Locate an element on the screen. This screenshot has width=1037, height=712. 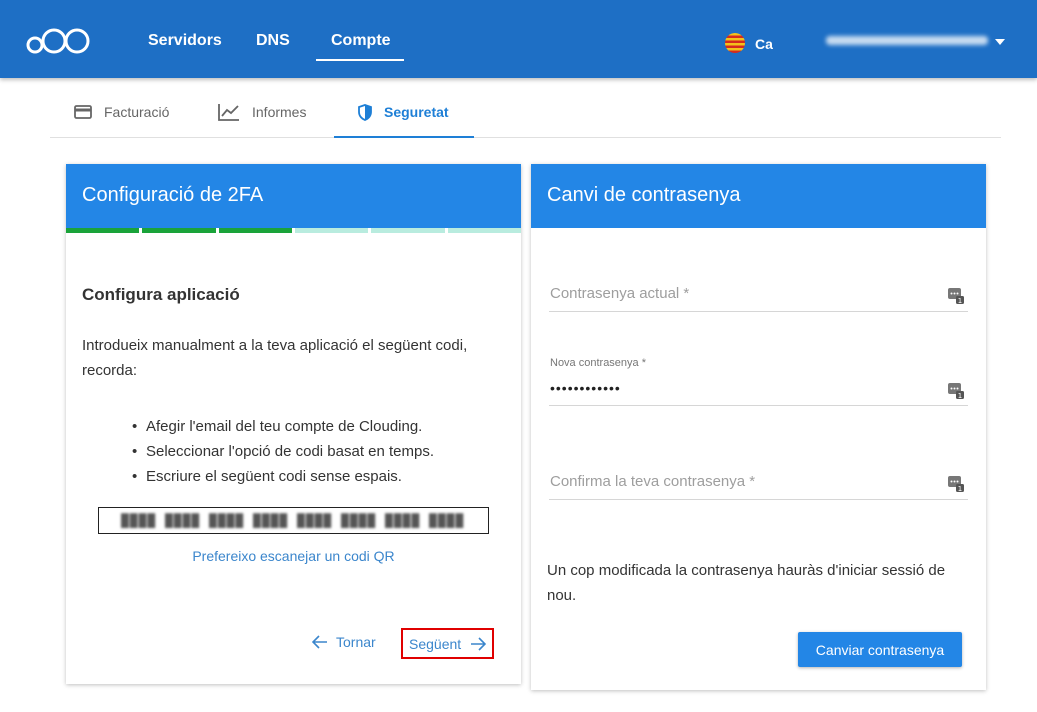
list-item: Escriure el següent codi sense espais. is located at coordinates (290, 476).